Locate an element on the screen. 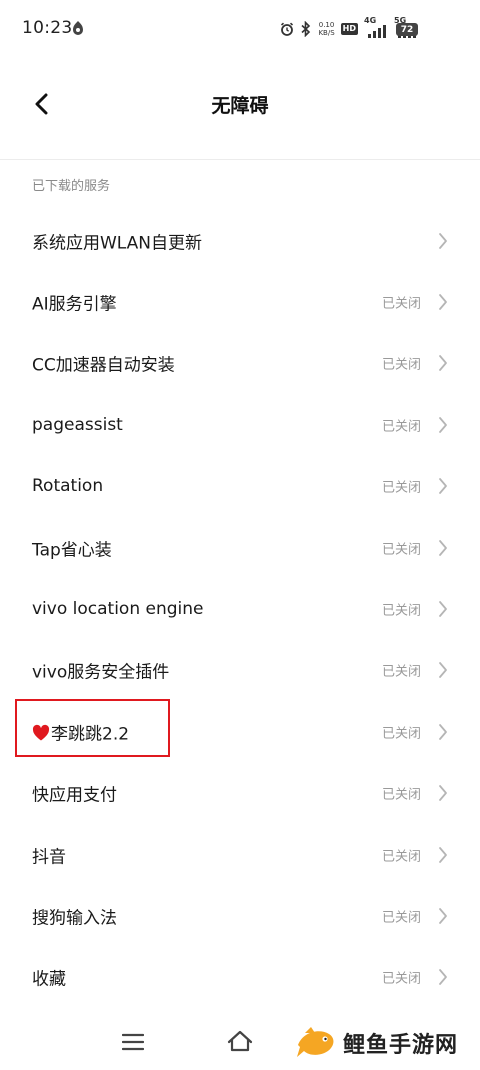  service-item: vivo location engine 已关闭 is located at coordinates (240, 608).